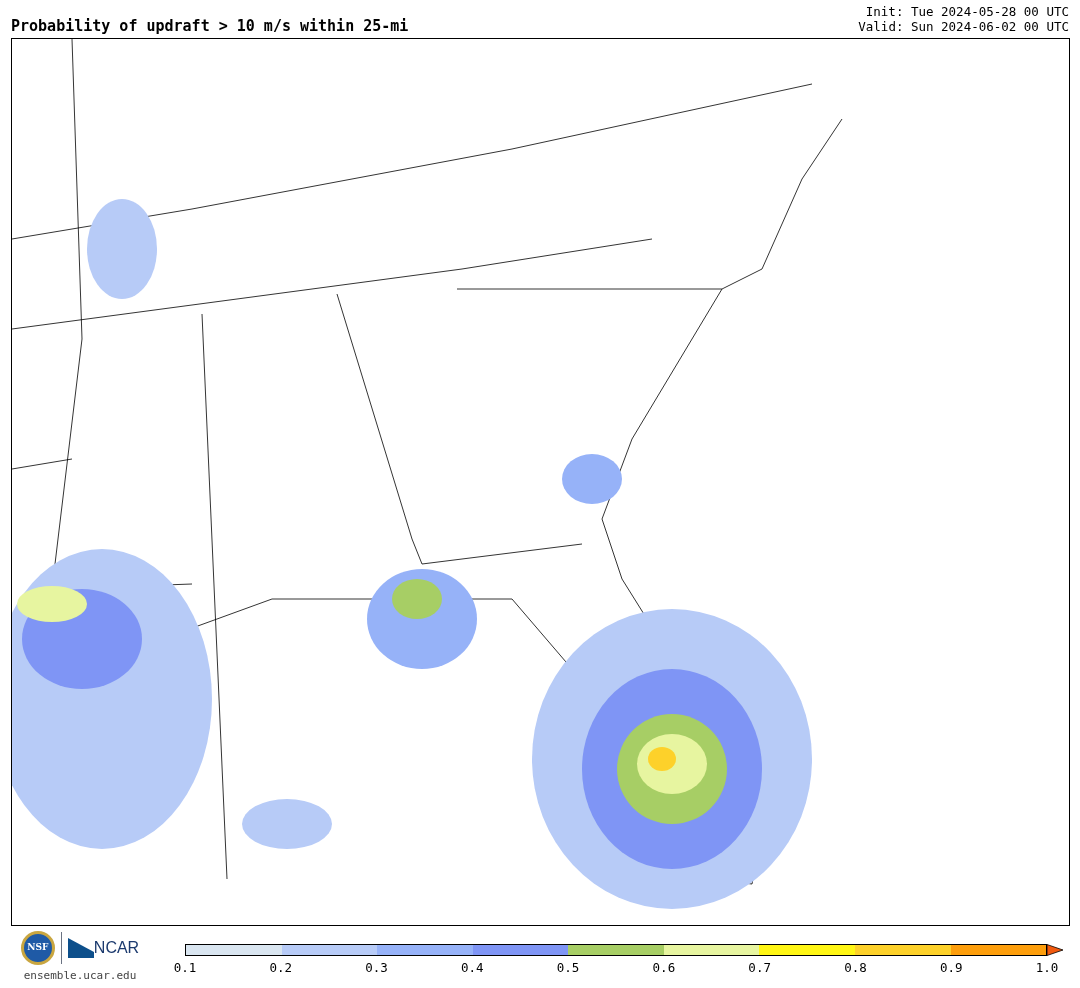 This screenshot has width=1080, height=988. I want to click on colorbar-tick-label: 0.5, so click(568, 968).